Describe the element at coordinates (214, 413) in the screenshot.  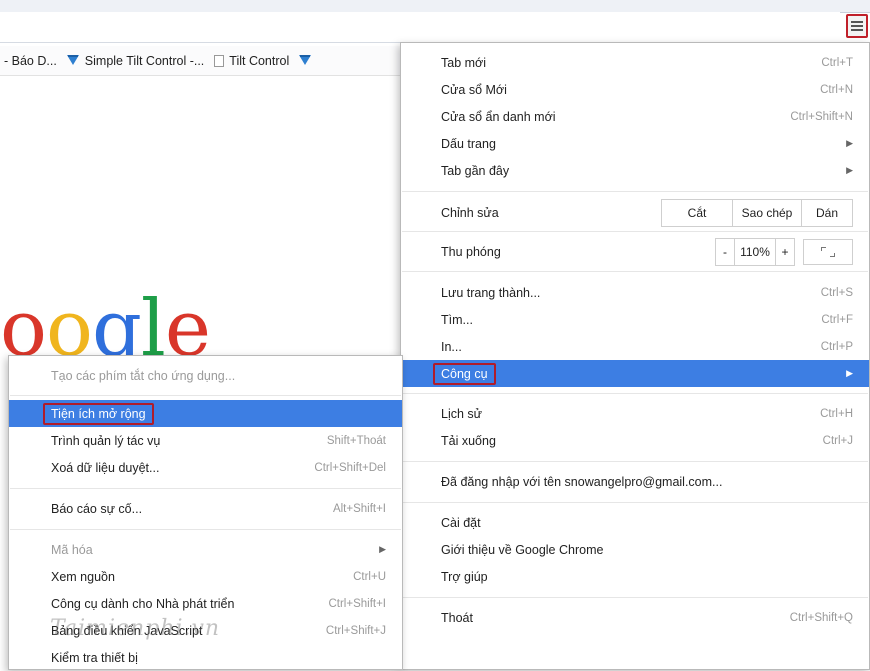
I see `menu-item-label-wrap: Tiện ích mở rộng` at that location.